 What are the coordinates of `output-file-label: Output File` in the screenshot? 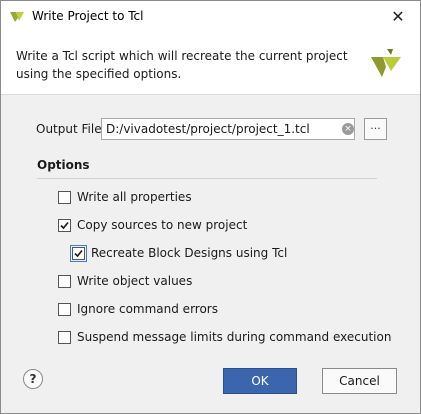 It's located at (69, 129).